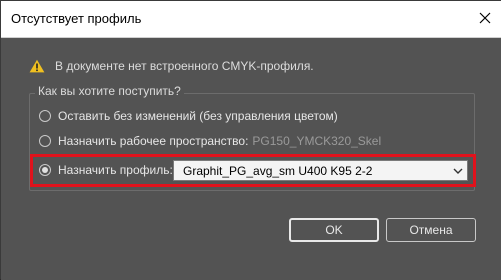 The image size is (501, 280). I want to click on radio-assign-working-space, so click(45, 141).